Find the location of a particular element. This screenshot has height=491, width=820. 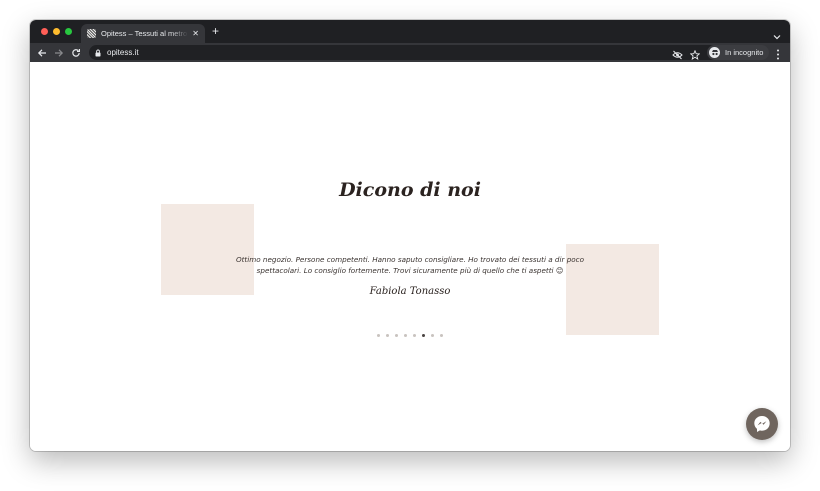

browser-toolbar: opitess.it In incognito is located at coordinates (410, 52).